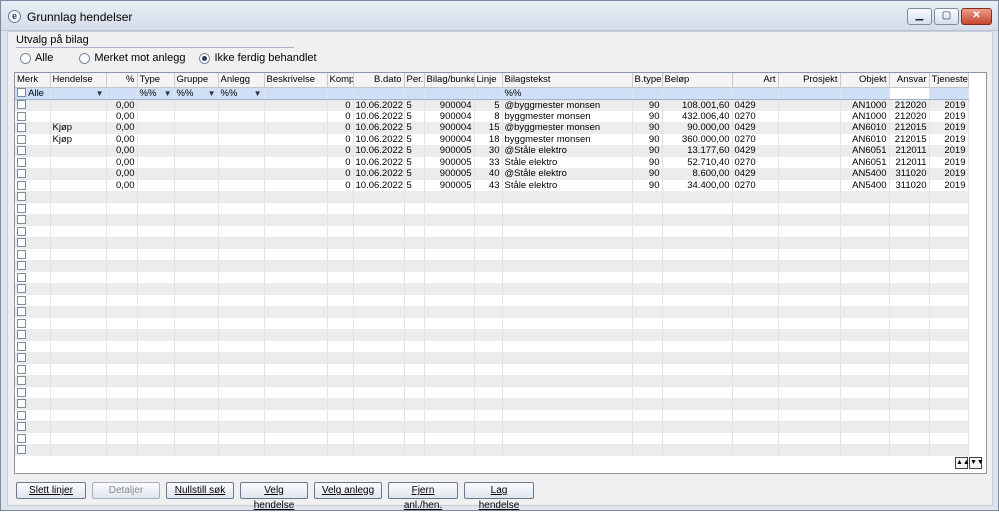 This screenshot has height=513, width=999. I want to click on filter-pct, so click(122, 93).